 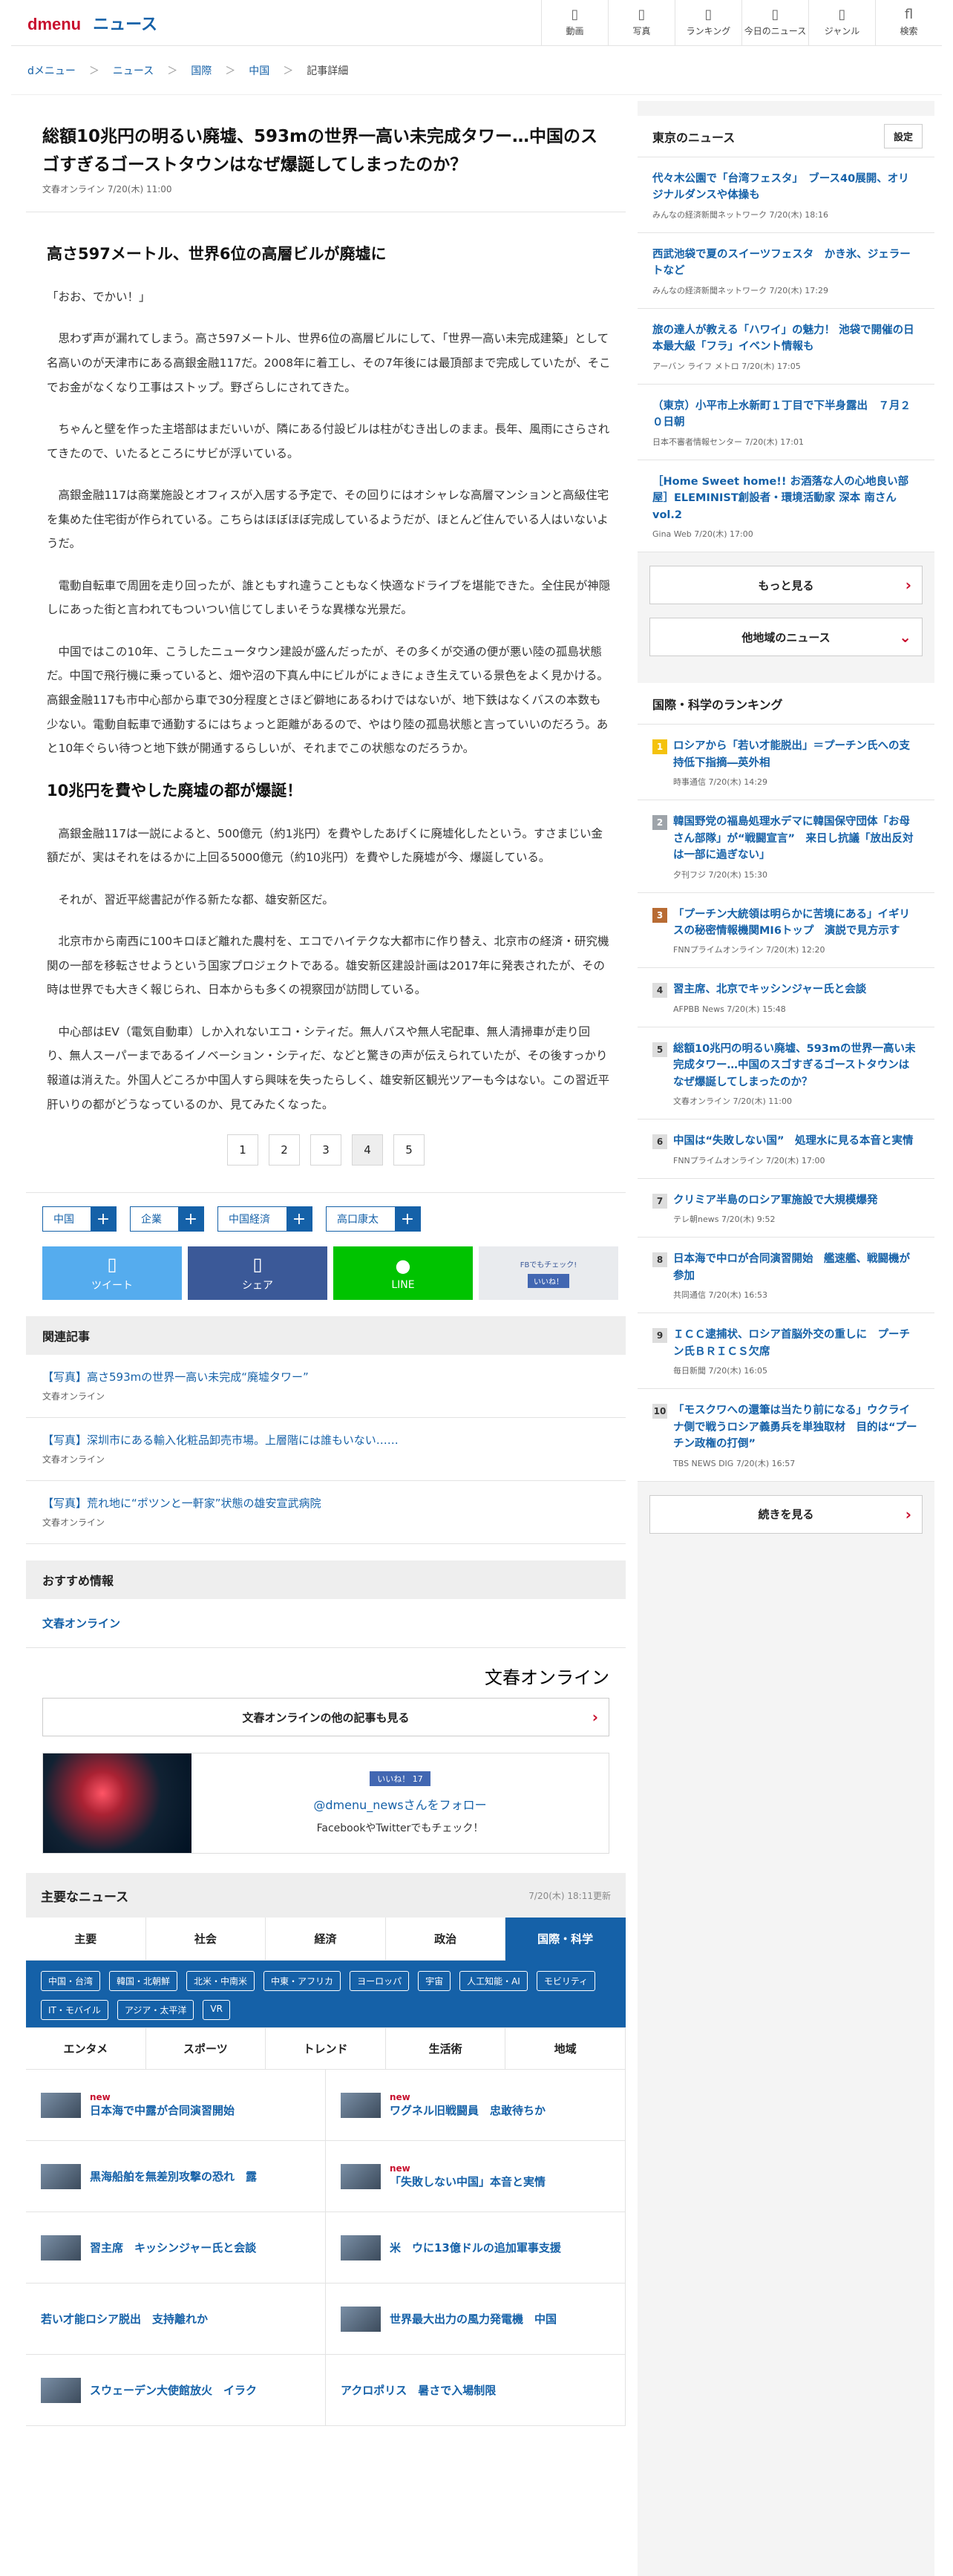 I want to click on news-title: 若い才能ロシア脱出 支持離れか, so click(x=125, y=2319).